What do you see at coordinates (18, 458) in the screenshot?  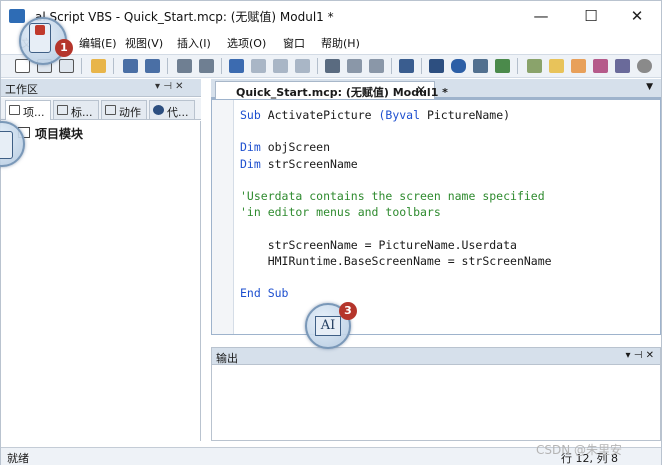 I see `status-text: 就绪` at bounding box center [18, 458].